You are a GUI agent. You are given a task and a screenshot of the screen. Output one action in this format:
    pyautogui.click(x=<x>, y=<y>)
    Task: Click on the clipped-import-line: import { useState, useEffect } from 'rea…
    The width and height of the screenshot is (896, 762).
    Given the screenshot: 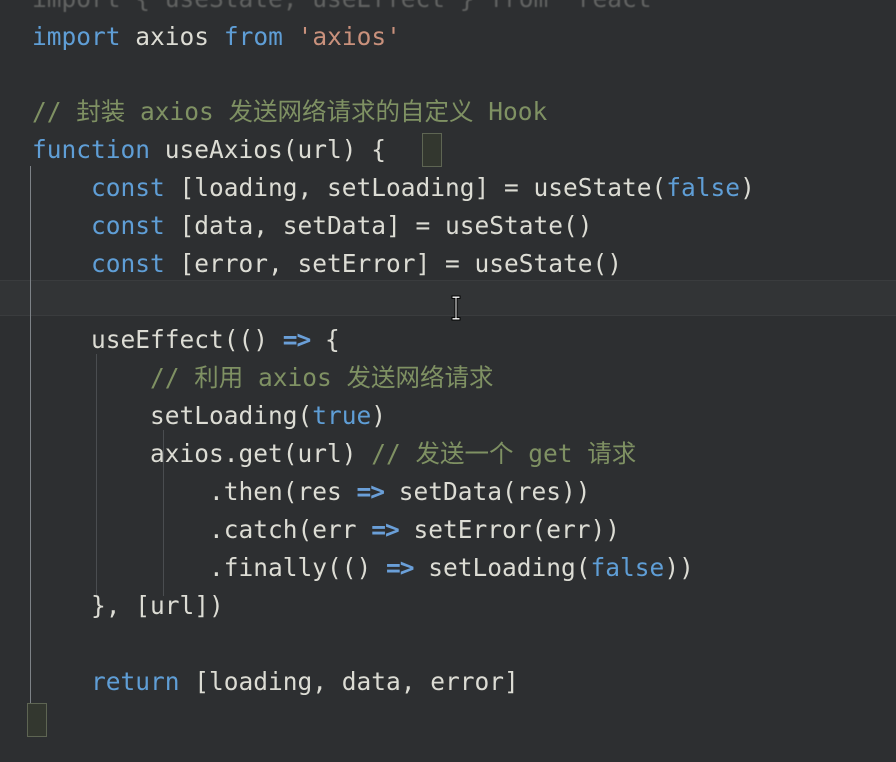 What is the action you would take?
    pyautogui.click(x=448, y=9)
    